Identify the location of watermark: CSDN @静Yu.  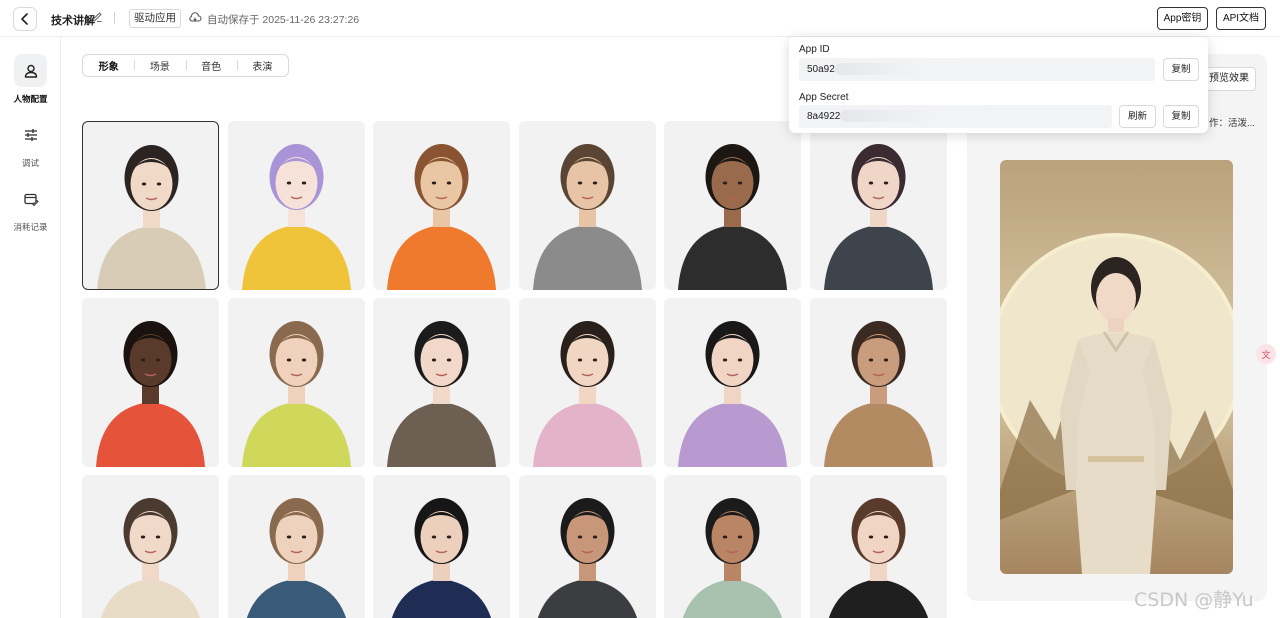
(1194, 600).